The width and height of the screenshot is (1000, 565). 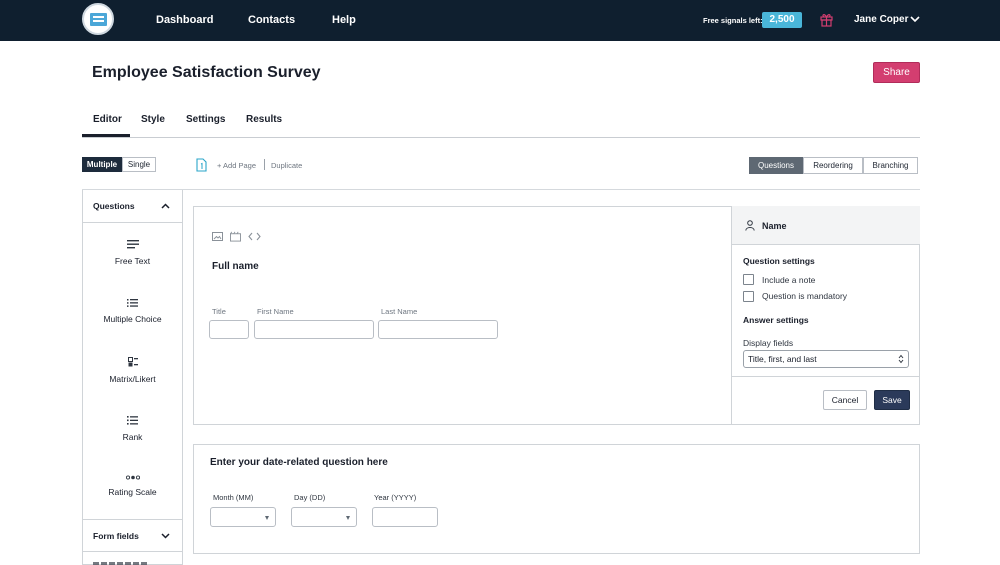 What do you see at coordinates (774, 226) in the screenshot?
I see `settings-panel-title: Name` at bounding box center [774, 226].